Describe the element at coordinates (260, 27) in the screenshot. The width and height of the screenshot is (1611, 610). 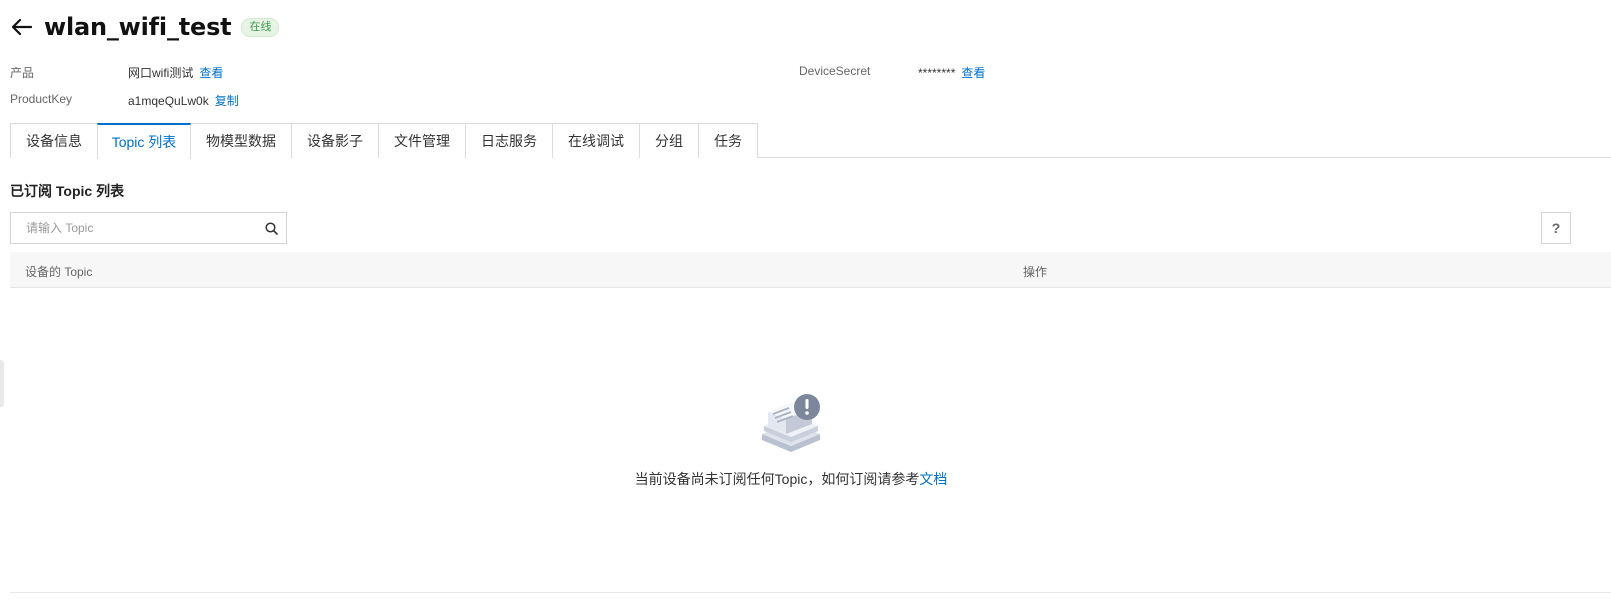
I see `status-badge: 在线` at that location.